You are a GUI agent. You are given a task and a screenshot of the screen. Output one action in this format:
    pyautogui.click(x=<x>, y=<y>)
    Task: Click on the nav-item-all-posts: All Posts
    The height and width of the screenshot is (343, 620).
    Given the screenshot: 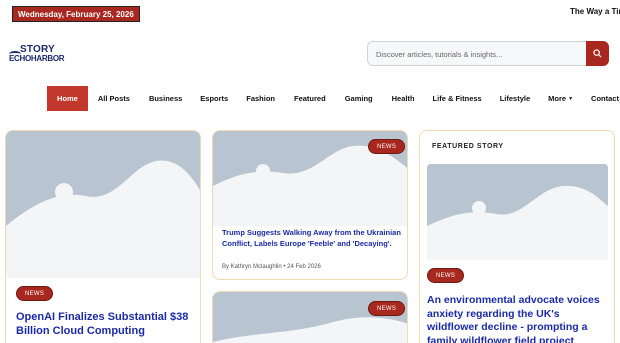 What is the action you would take?
    pyautogui.click(x=114, y=98)
    